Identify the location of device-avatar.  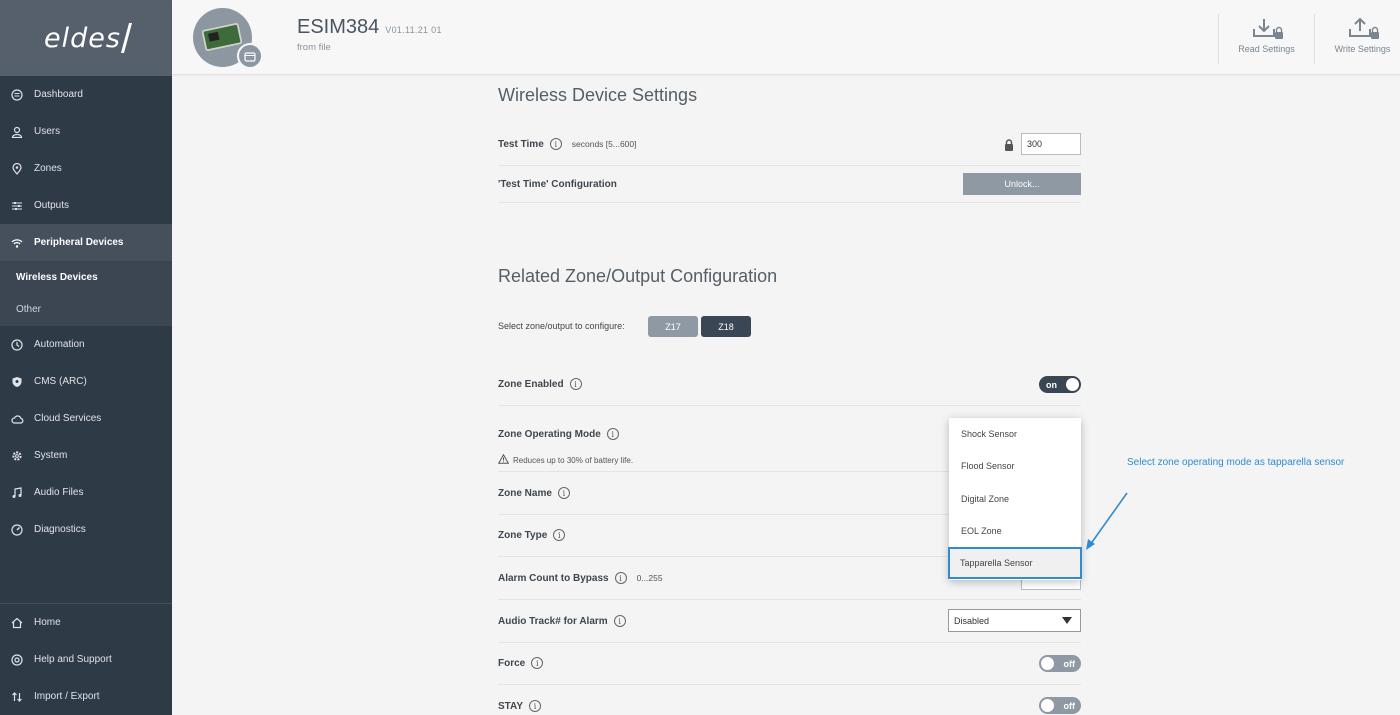
(228, 38).